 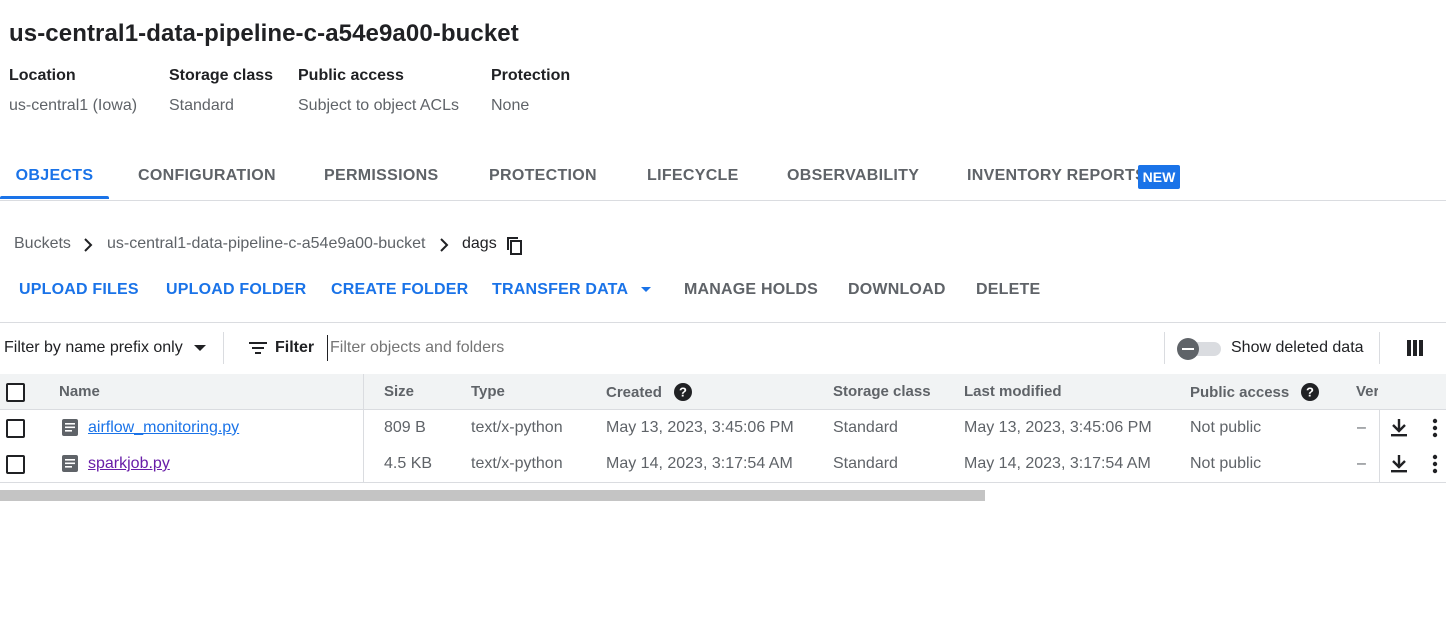 I want to click on column-header-name: Name, so click(x=79, y=391).